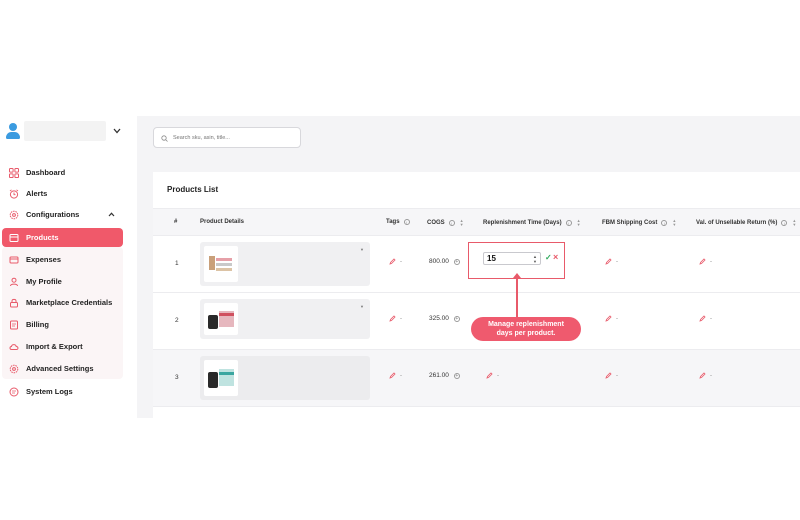  Describe the element at coordinates (548, 257) in the screenshot. I see `confirm-check-icon: ✓` at that location.